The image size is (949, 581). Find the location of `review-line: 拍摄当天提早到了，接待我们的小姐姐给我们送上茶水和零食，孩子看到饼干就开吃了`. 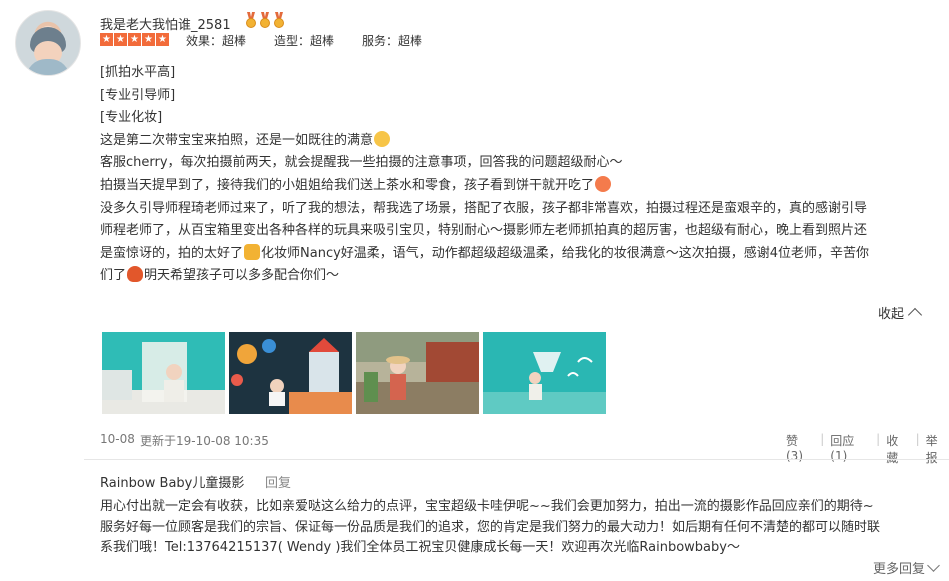

review-line: 拍摄当天提早到了，接待我们的小姐姐给我们送上茶水和零食，孩子看到饼干就开吃了 is located at coordinates (520, 186).